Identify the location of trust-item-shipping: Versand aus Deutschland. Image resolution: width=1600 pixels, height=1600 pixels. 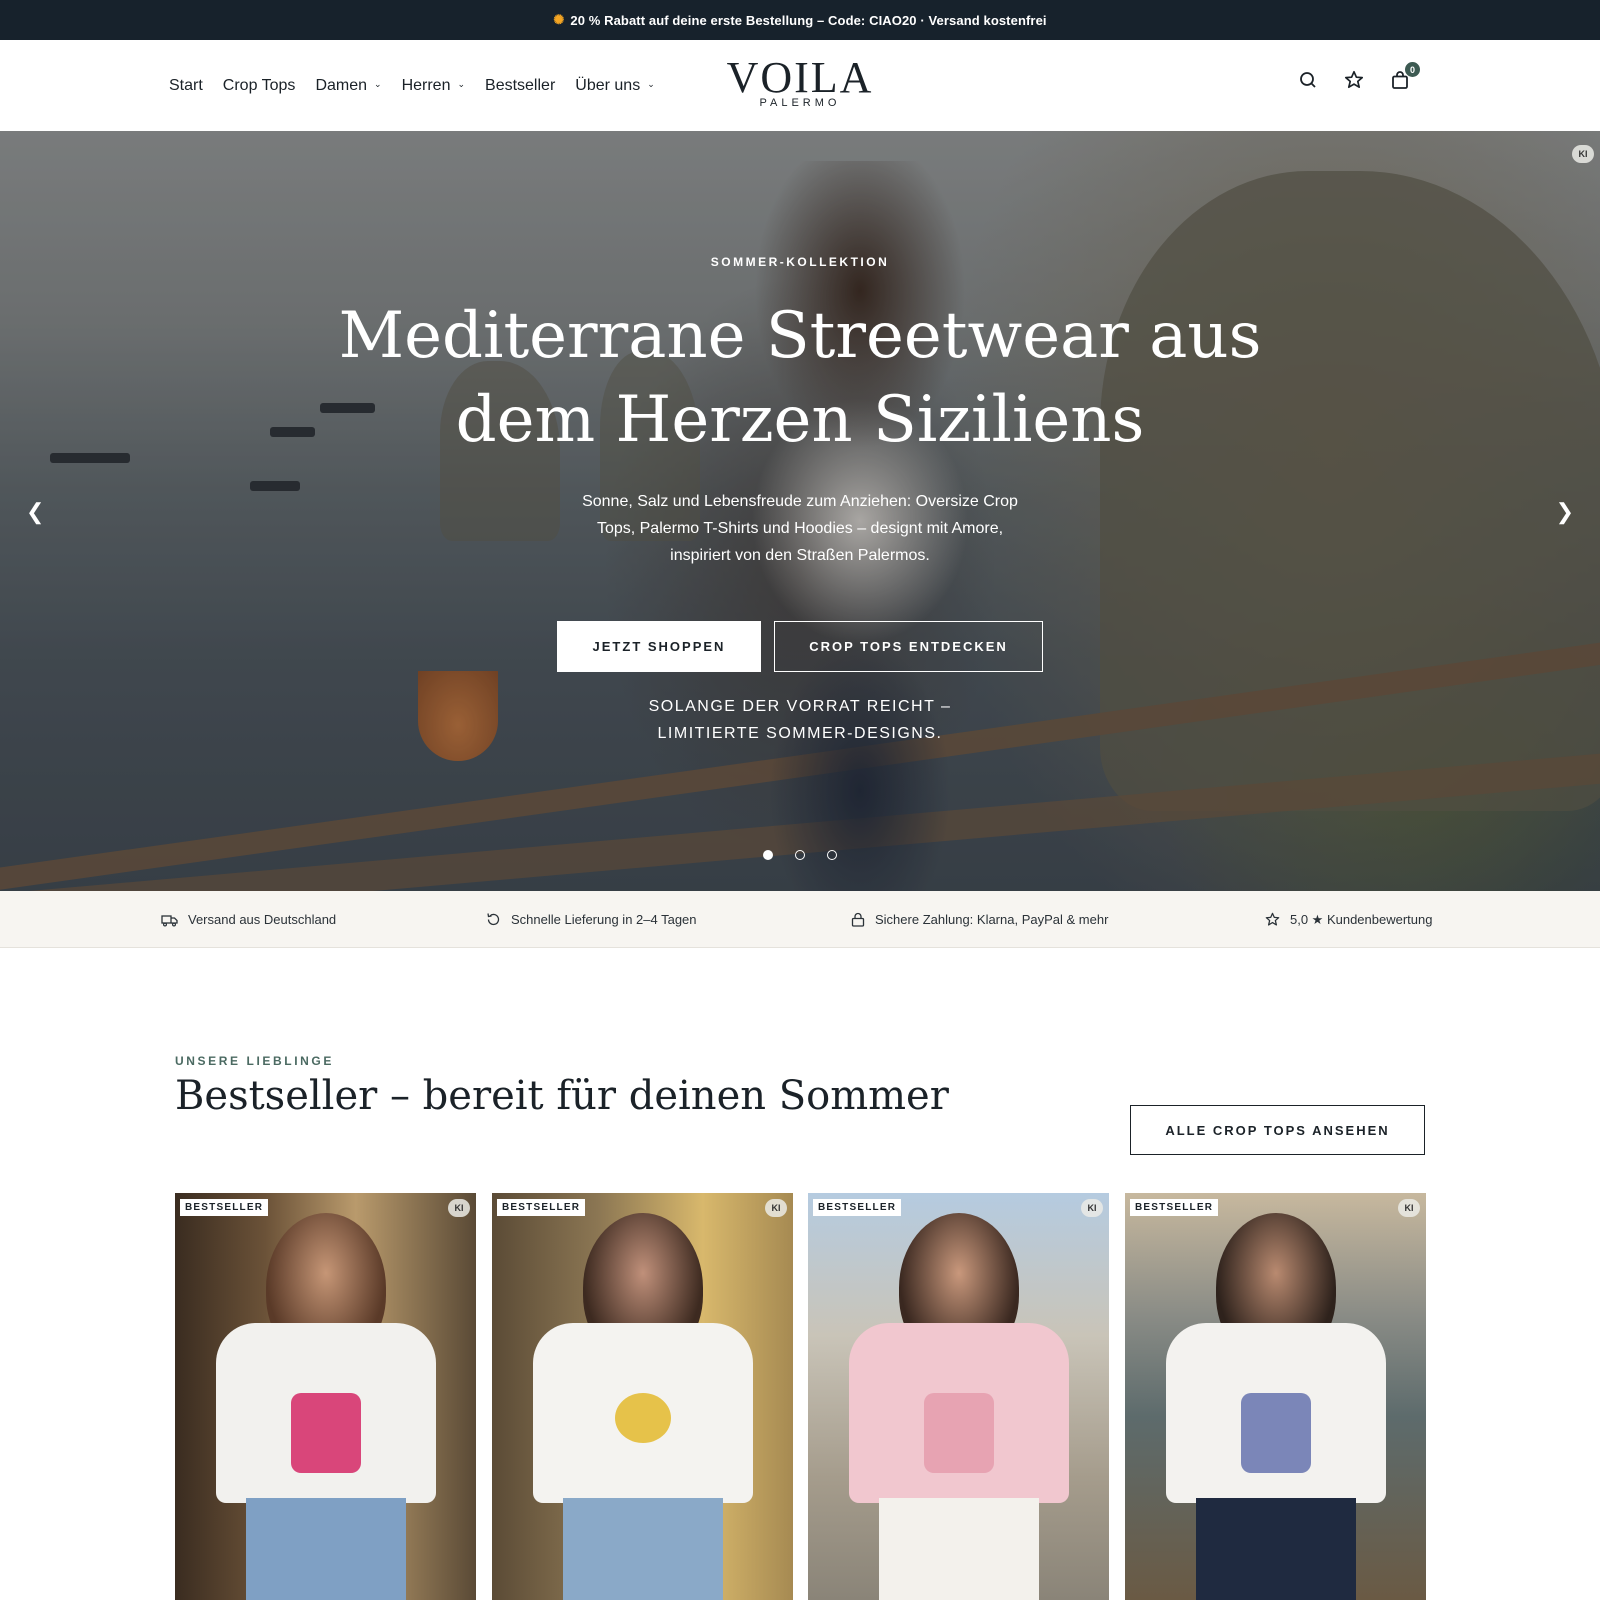
(248, 919).